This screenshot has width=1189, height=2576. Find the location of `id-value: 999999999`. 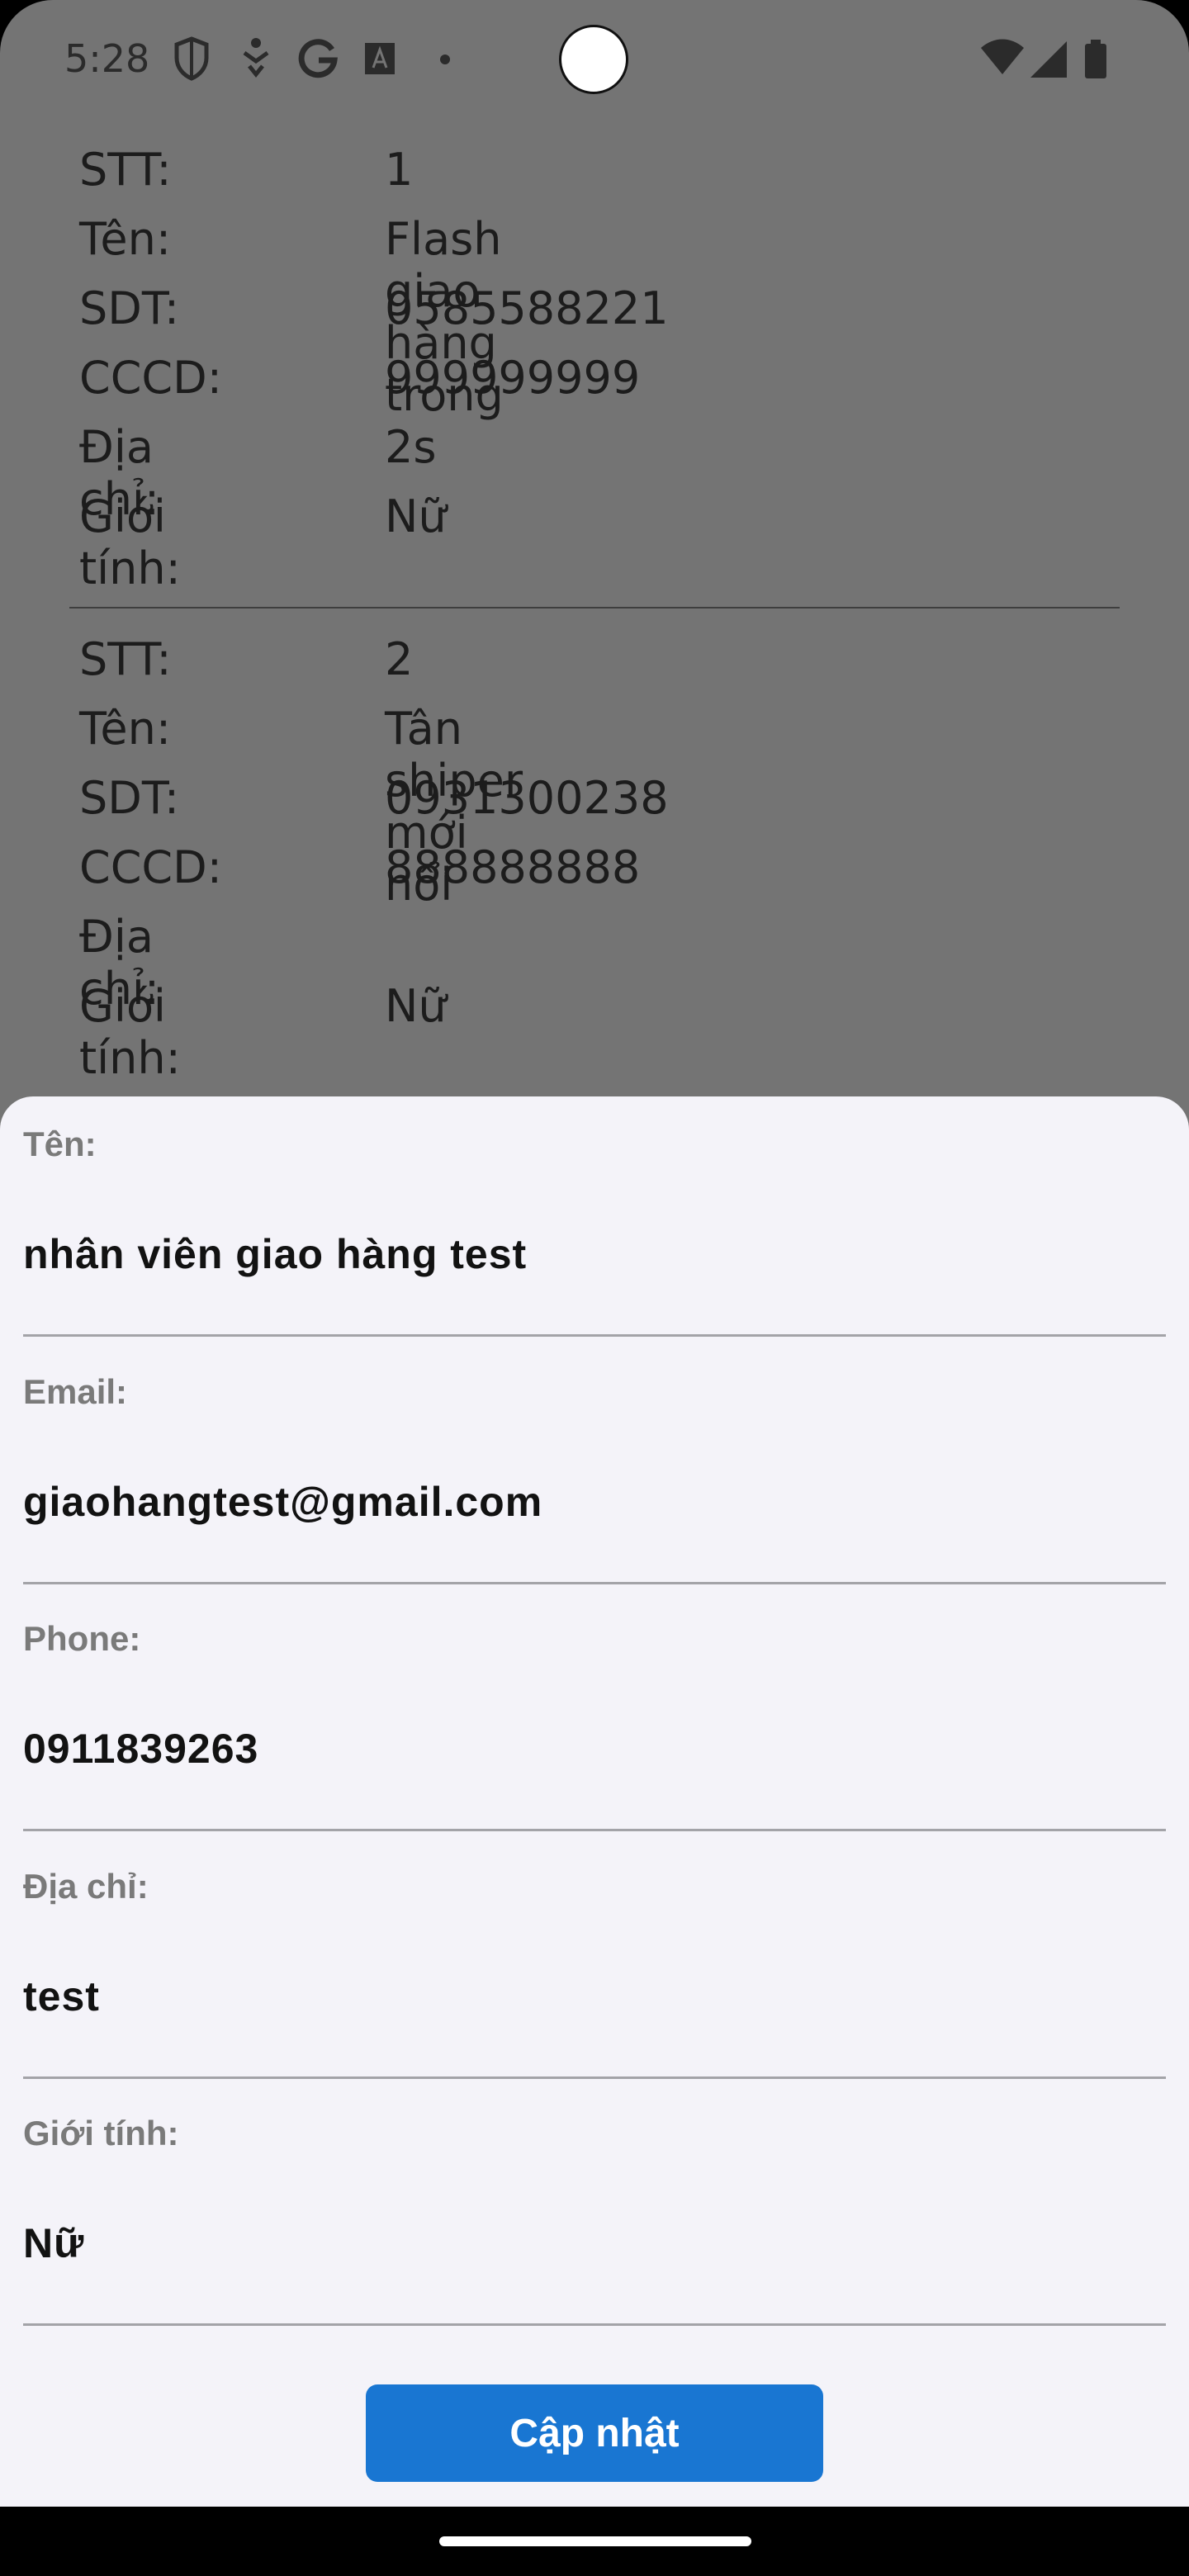

id-value: 999999999 is located at coordinates (513, 378).